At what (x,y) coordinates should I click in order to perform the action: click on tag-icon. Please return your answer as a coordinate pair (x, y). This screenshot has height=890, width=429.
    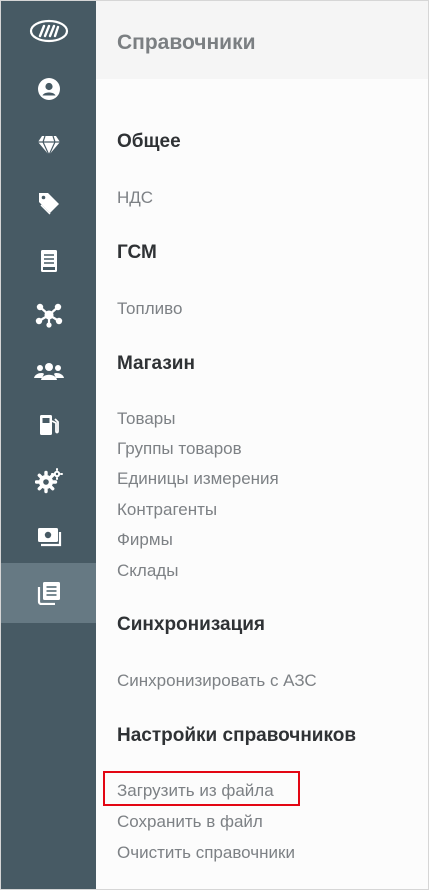
    Looking at the image, I should click on (48, 204).